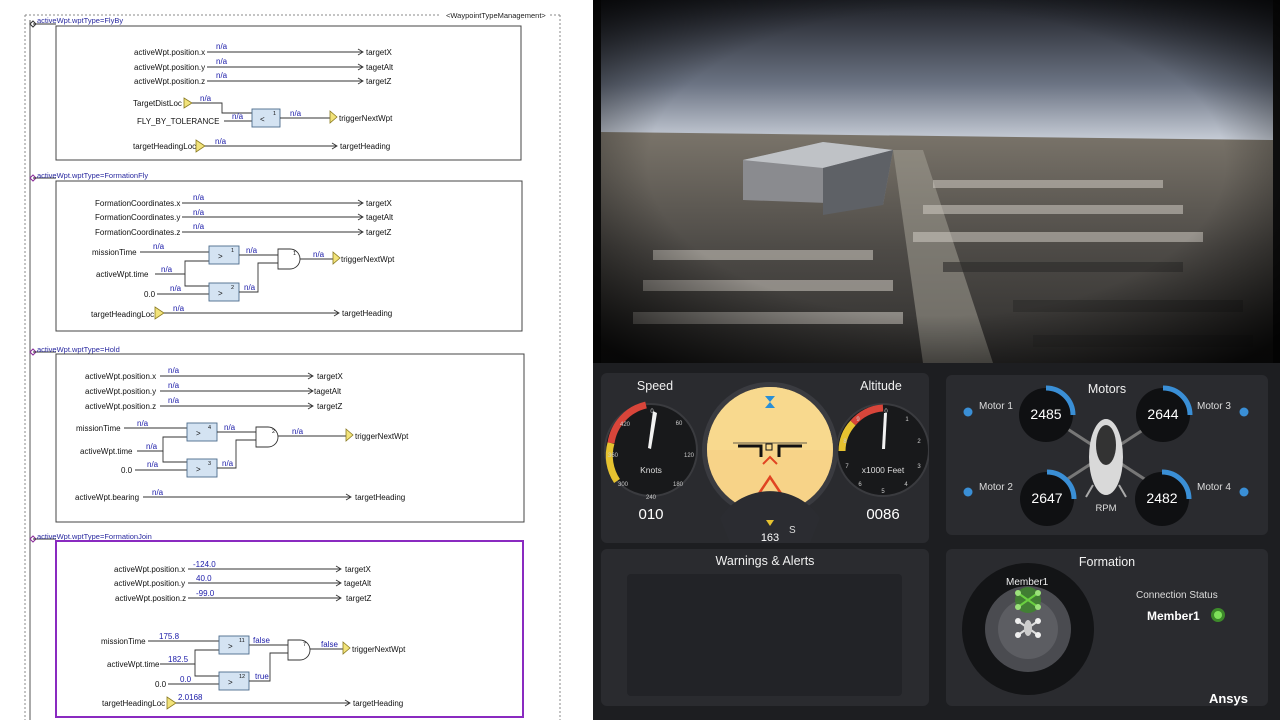 This screenshot has height=720, width=1280. Describe the element at coordinates (222, 61) in the screenshot. I see `signal-value: n/a` at that location.